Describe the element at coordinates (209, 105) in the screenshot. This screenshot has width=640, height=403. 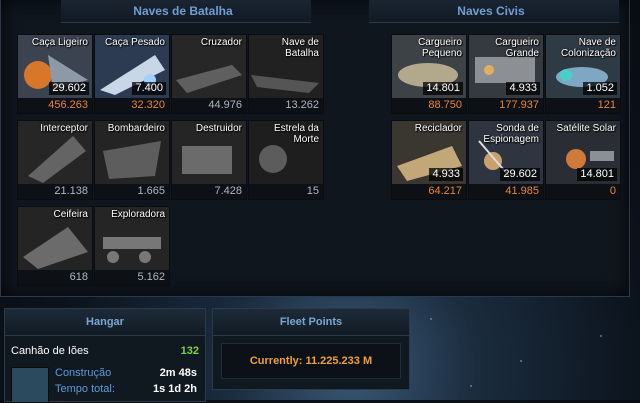
I see `ship-available: 44.976` at that location.